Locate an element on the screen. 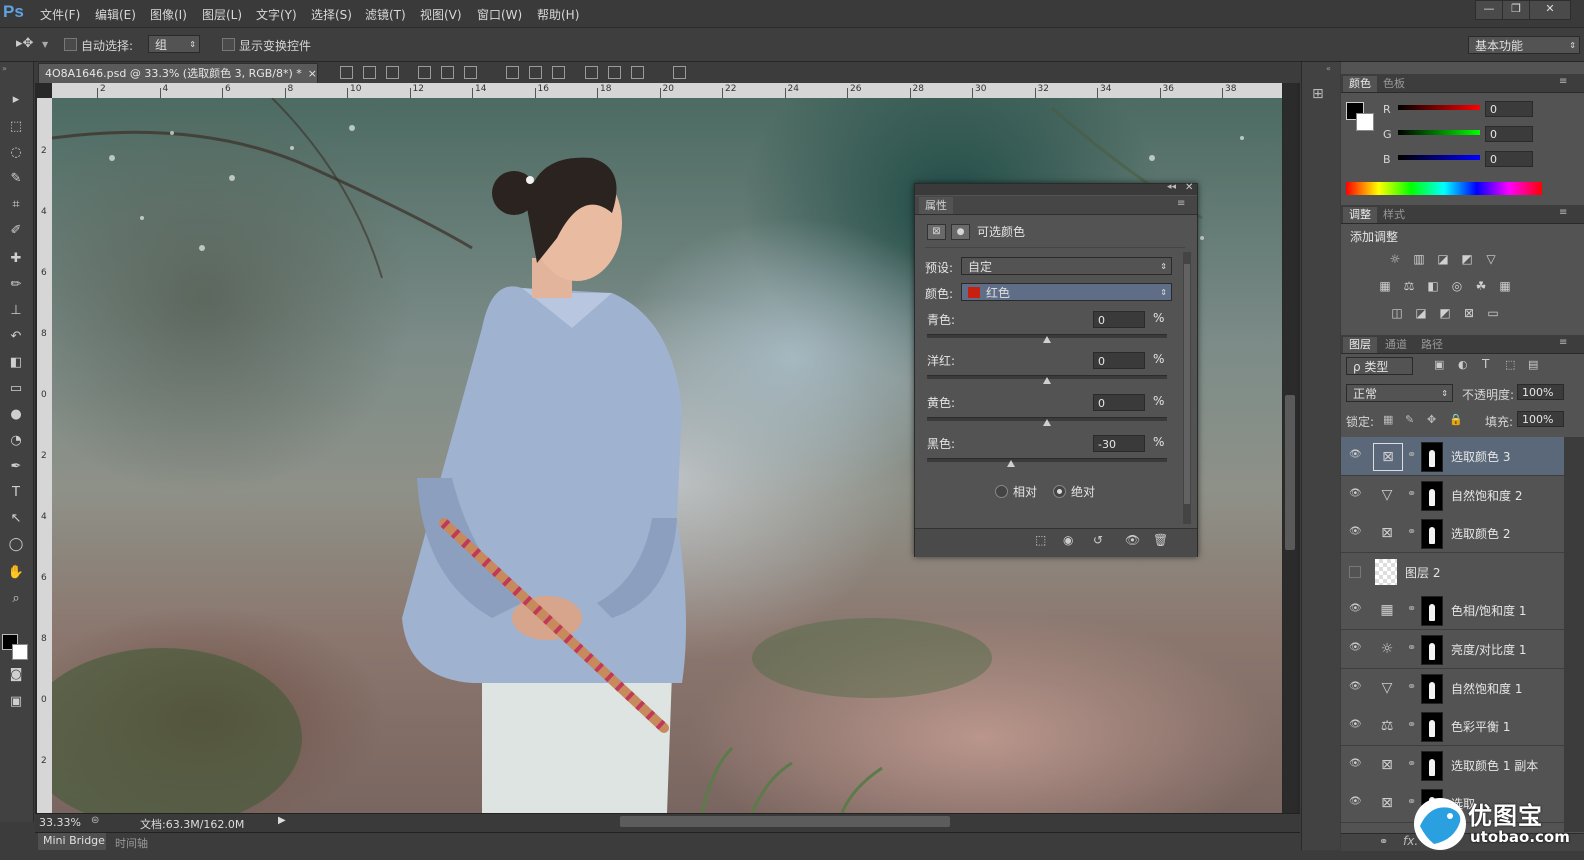  exposure-icon: ◩ is located at coordinates (1467, 259).